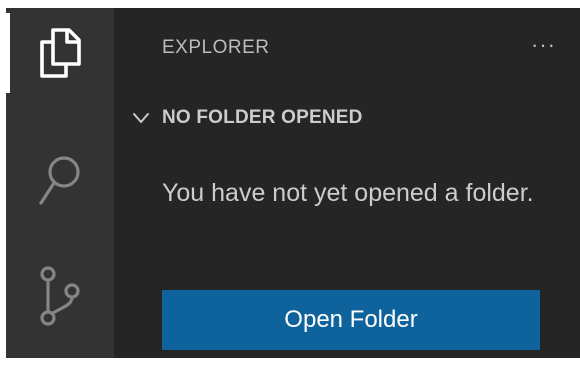  I want to click on activity-item-source-control, so click(60, 296).